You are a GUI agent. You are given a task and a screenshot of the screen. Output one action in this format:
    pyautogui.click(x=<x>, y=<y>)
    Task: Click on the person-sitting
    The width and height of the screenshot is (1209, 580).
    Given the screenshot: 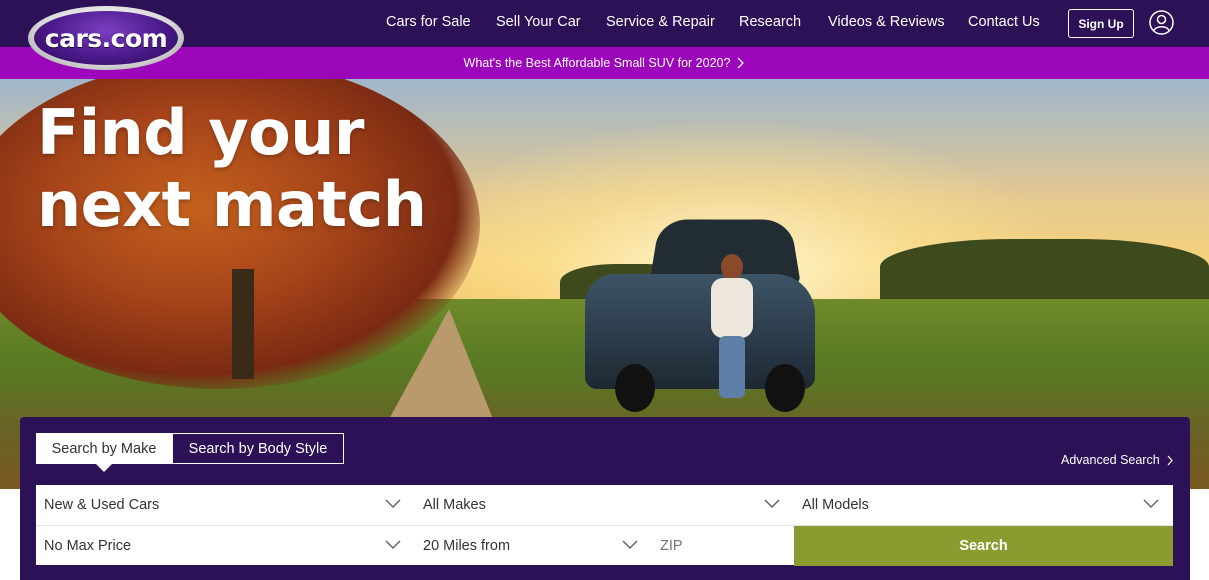 What is the action you would take?
    pyautogui.click(x=732, y=329)
    